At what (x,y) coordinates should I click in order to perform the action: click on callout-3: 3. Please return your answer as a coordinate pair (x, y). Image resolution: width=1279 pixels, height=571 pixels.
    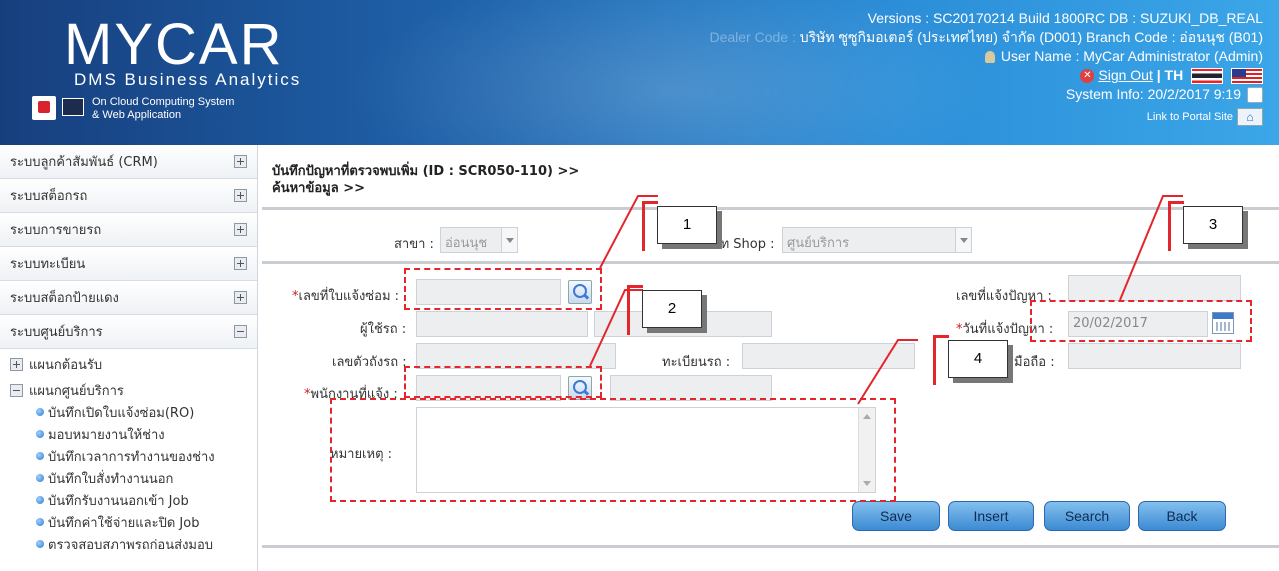
    Looking at the image, I should click on (1205, 226).